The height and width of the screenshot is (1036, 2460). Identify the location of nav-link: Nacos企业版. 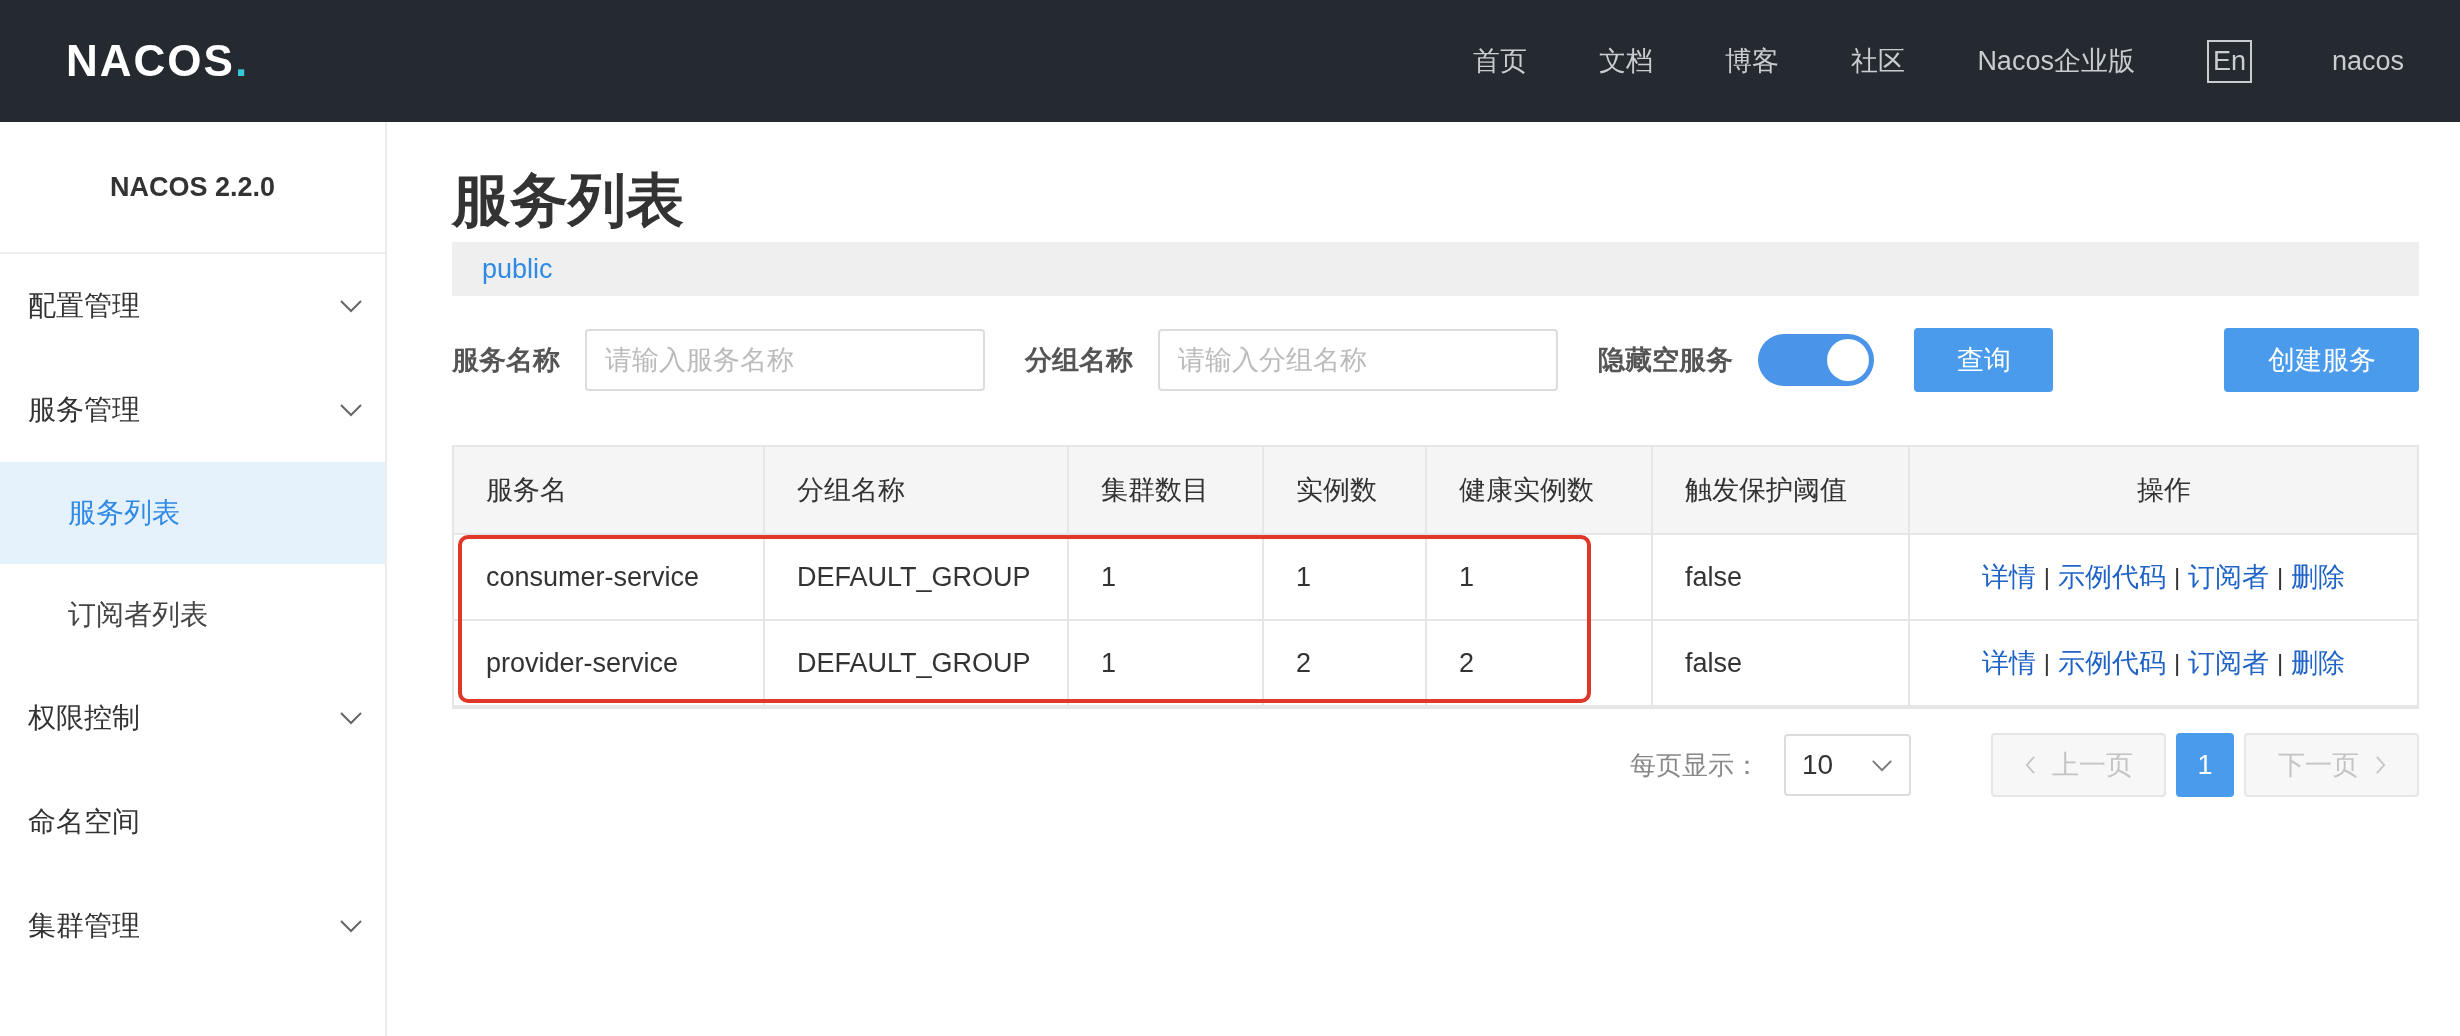
(2056, 61).